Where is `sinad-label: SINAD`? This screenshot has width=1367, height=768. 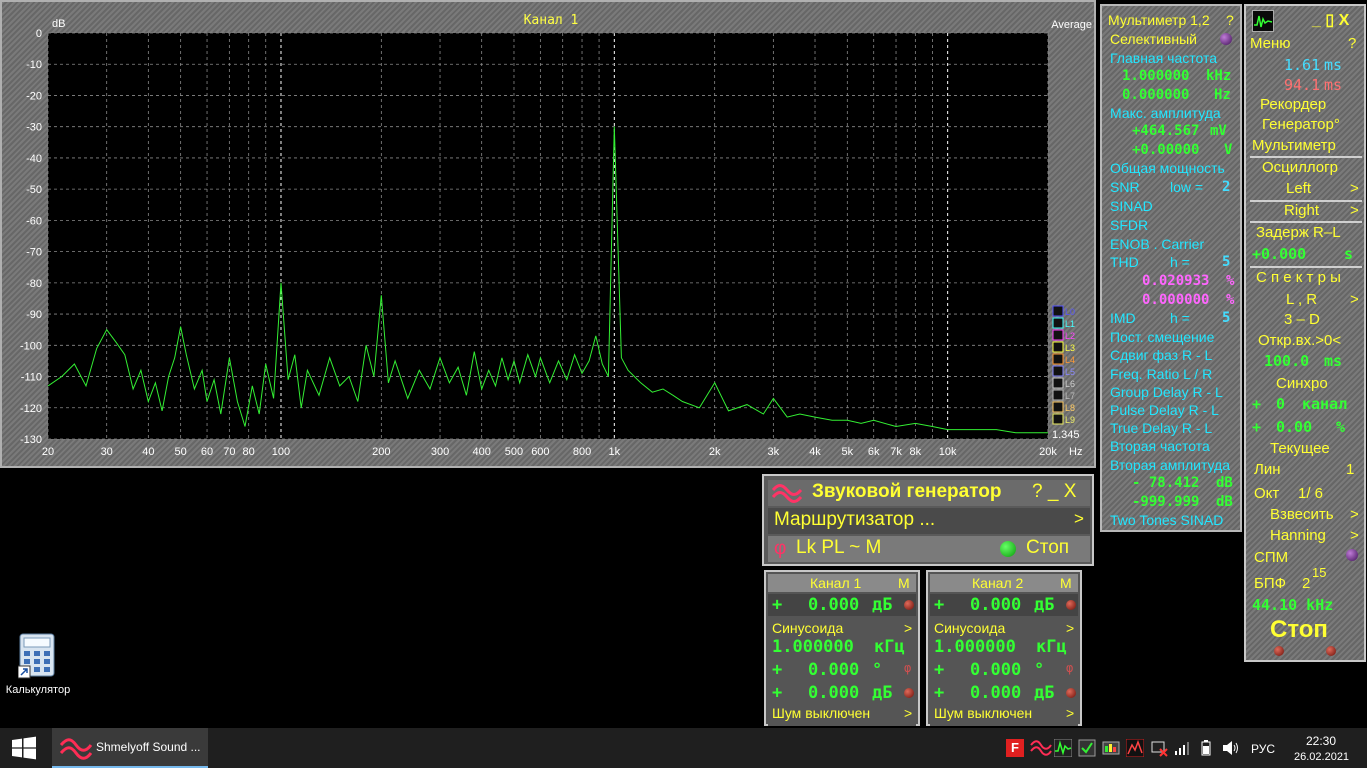
sinad-label: SINAD is located at coordinates (1131, 206).